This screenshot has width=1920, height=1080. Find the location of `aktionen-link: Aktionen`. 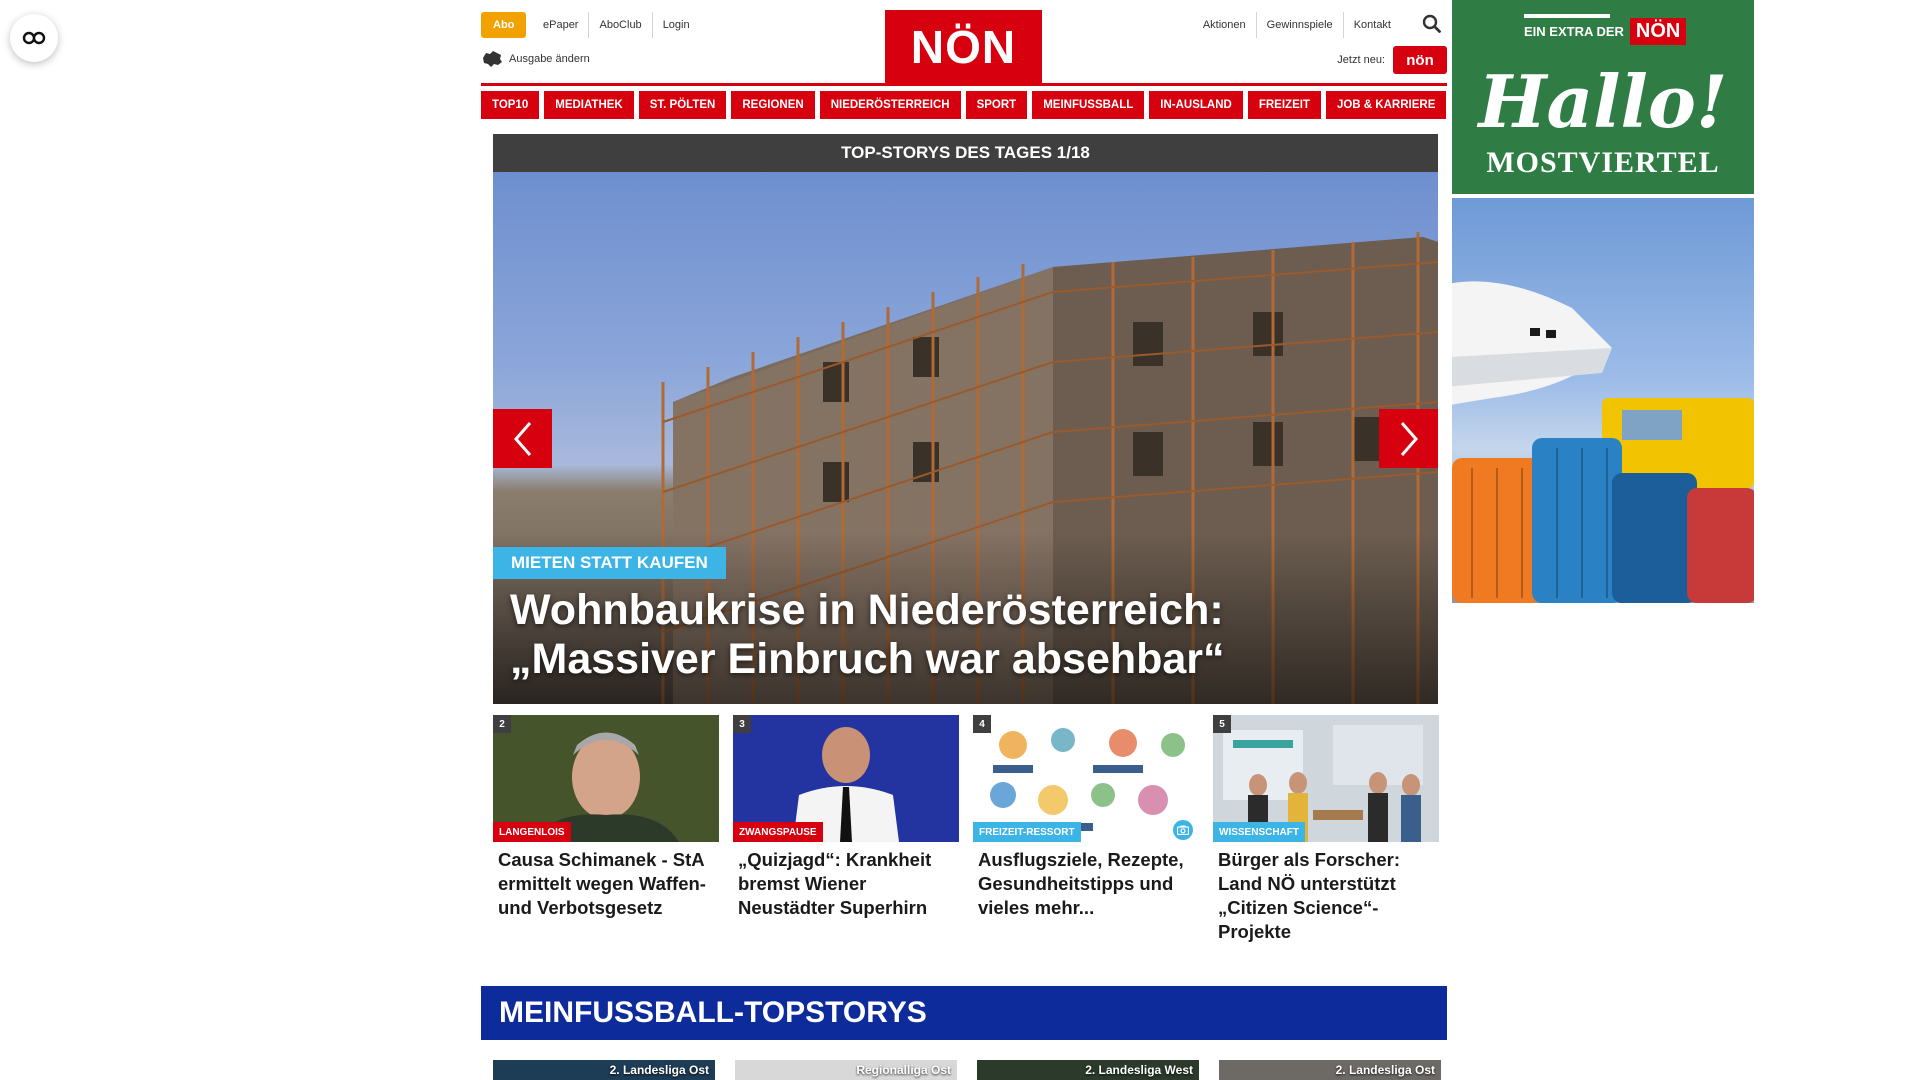

aktionen-link: Aktionen is located at coordinates (1225, 25).